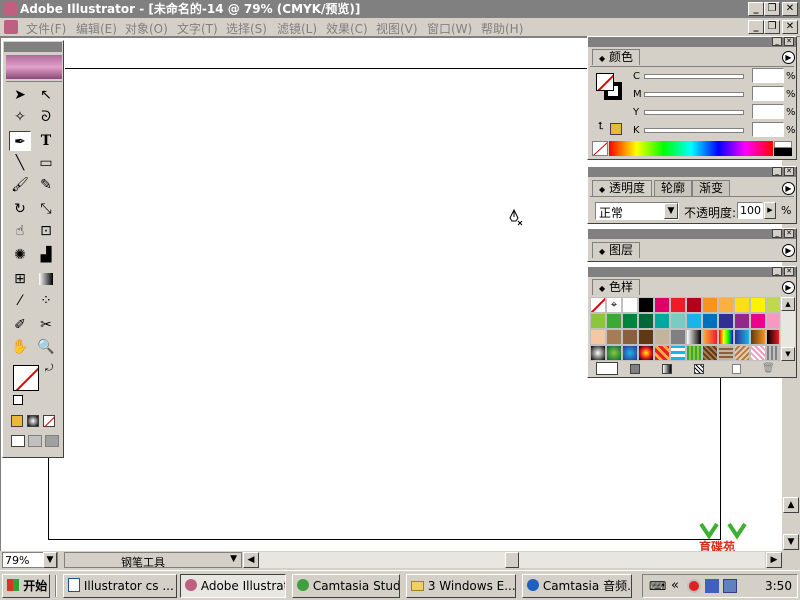  I want to click on channel-m-slider, so click(694, 94).